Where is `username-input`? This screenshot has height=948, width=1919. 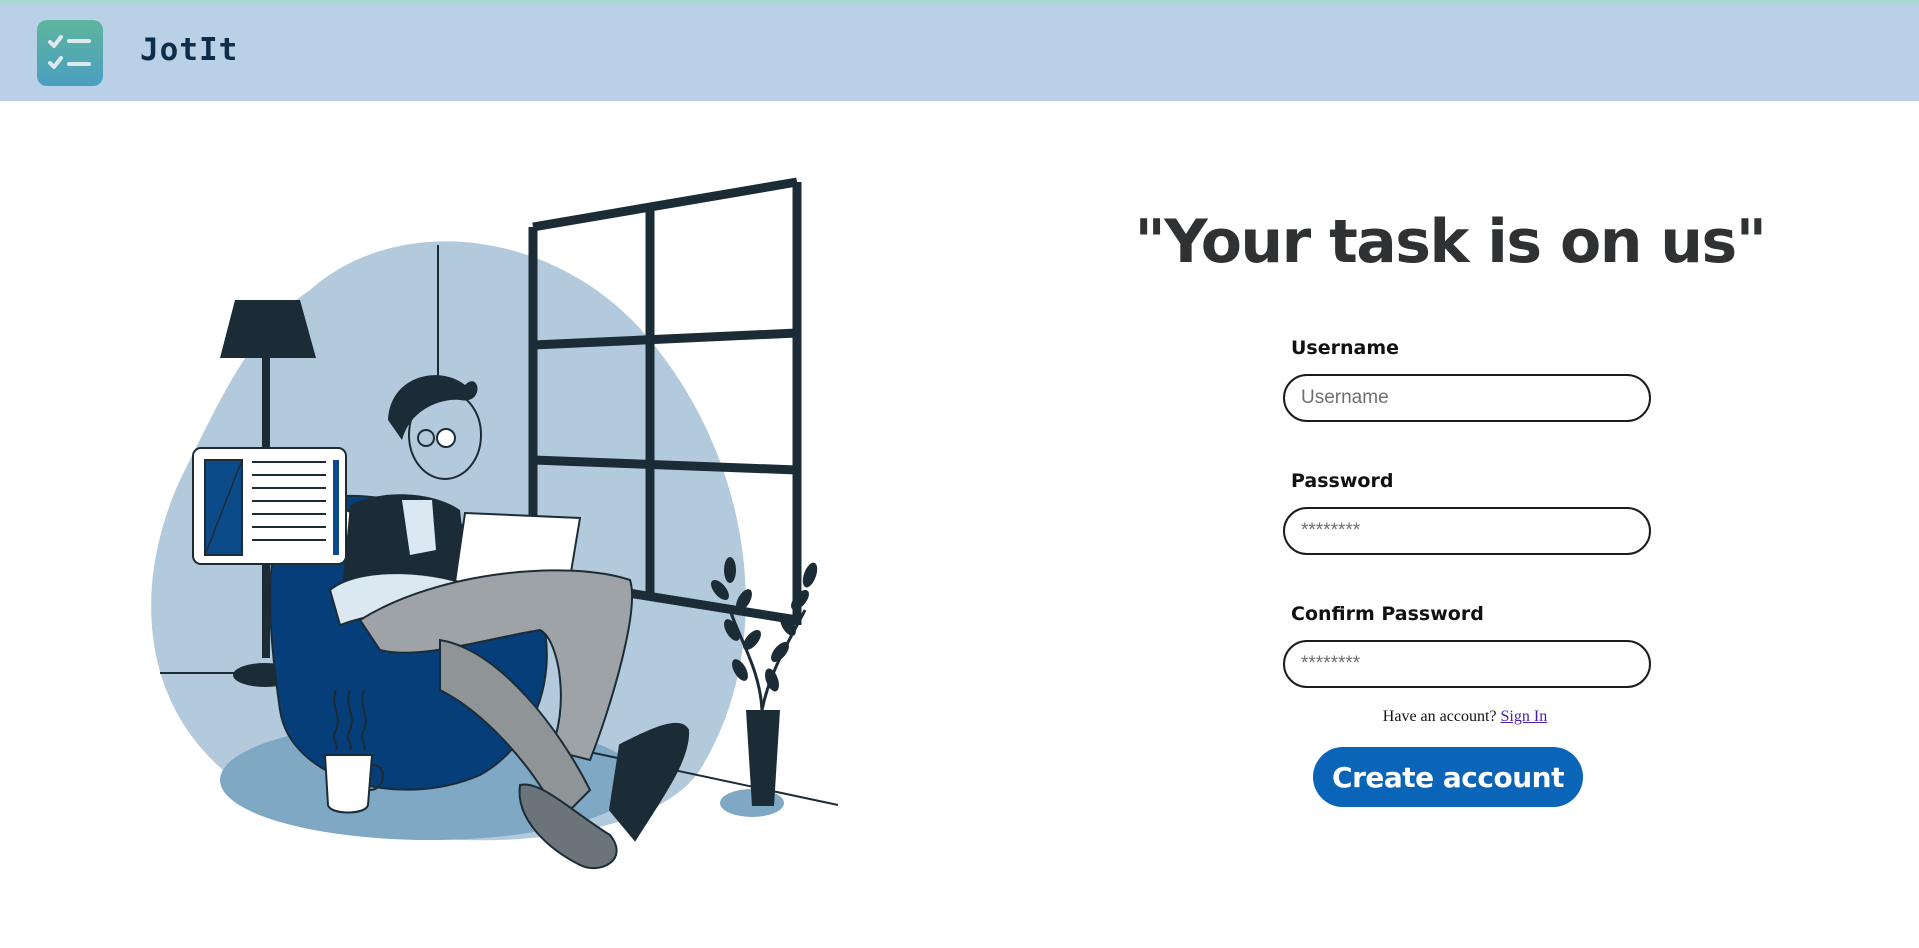 username-input is located at coordinates (1467, 398).